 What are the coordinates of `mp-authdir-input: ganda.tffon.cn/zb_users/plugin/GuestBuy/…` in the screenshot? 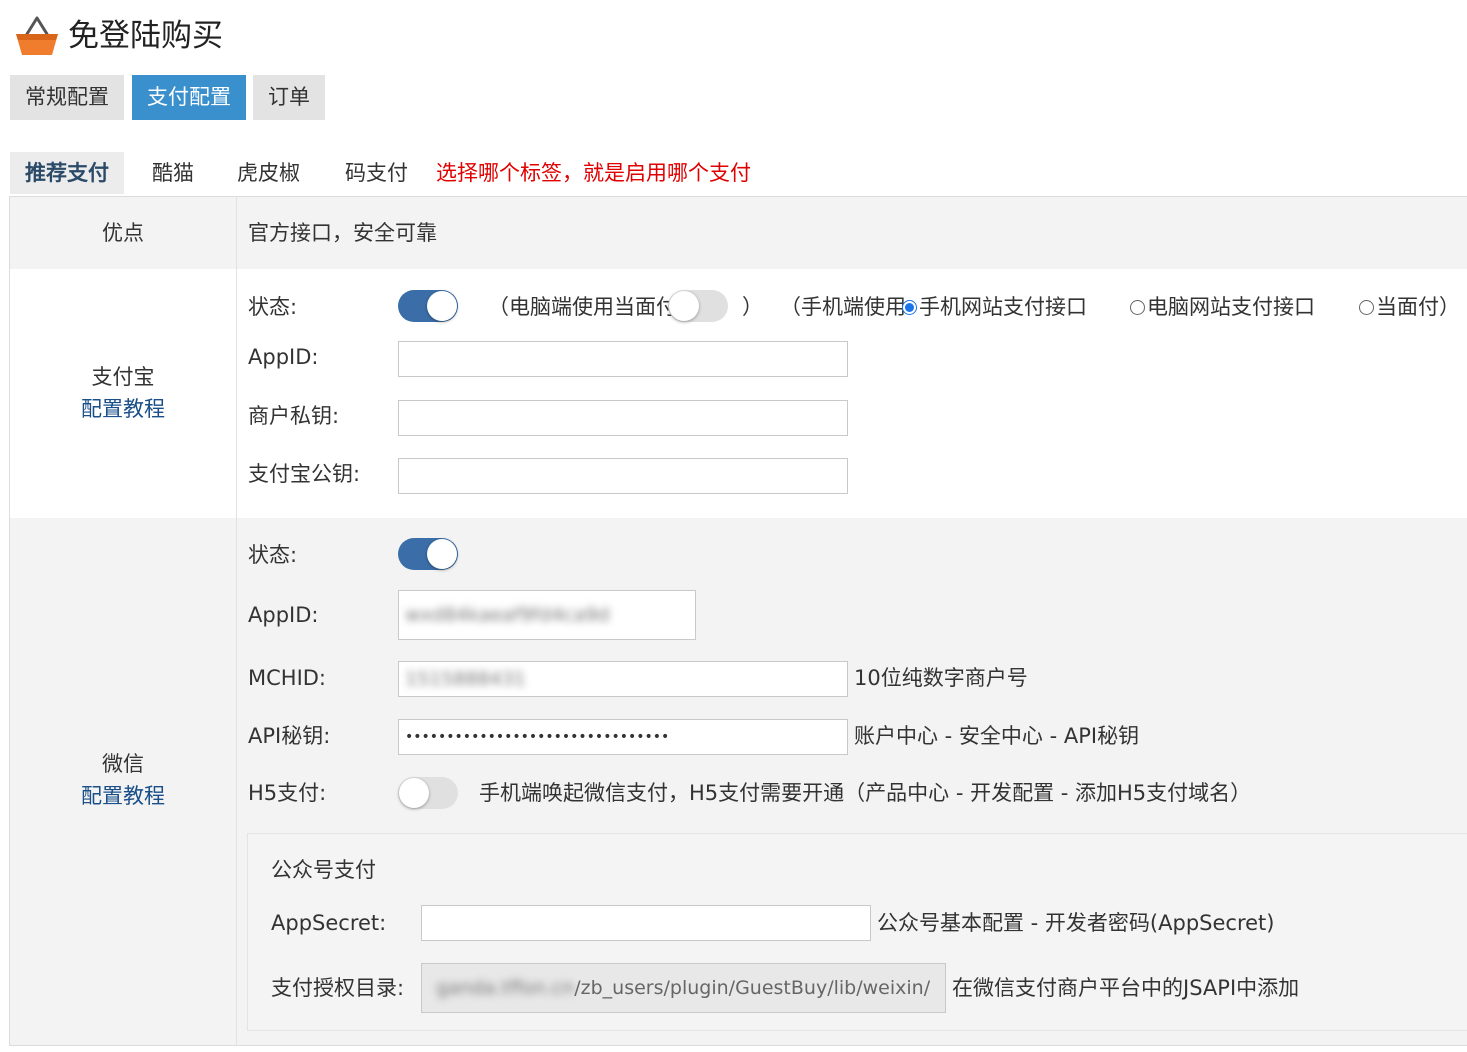 It's located at (683, 988).